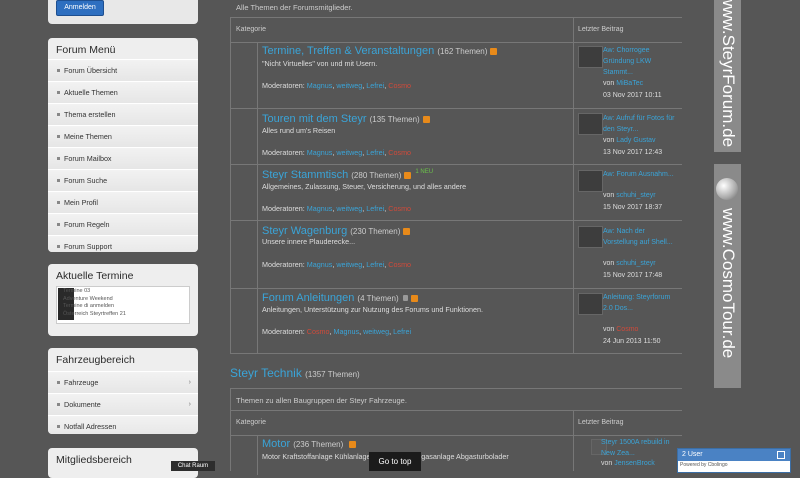  Describe the element at coordinates (123, 224) in the screenshot. I see `forum-menu-item: Forum Regeln` at that location.